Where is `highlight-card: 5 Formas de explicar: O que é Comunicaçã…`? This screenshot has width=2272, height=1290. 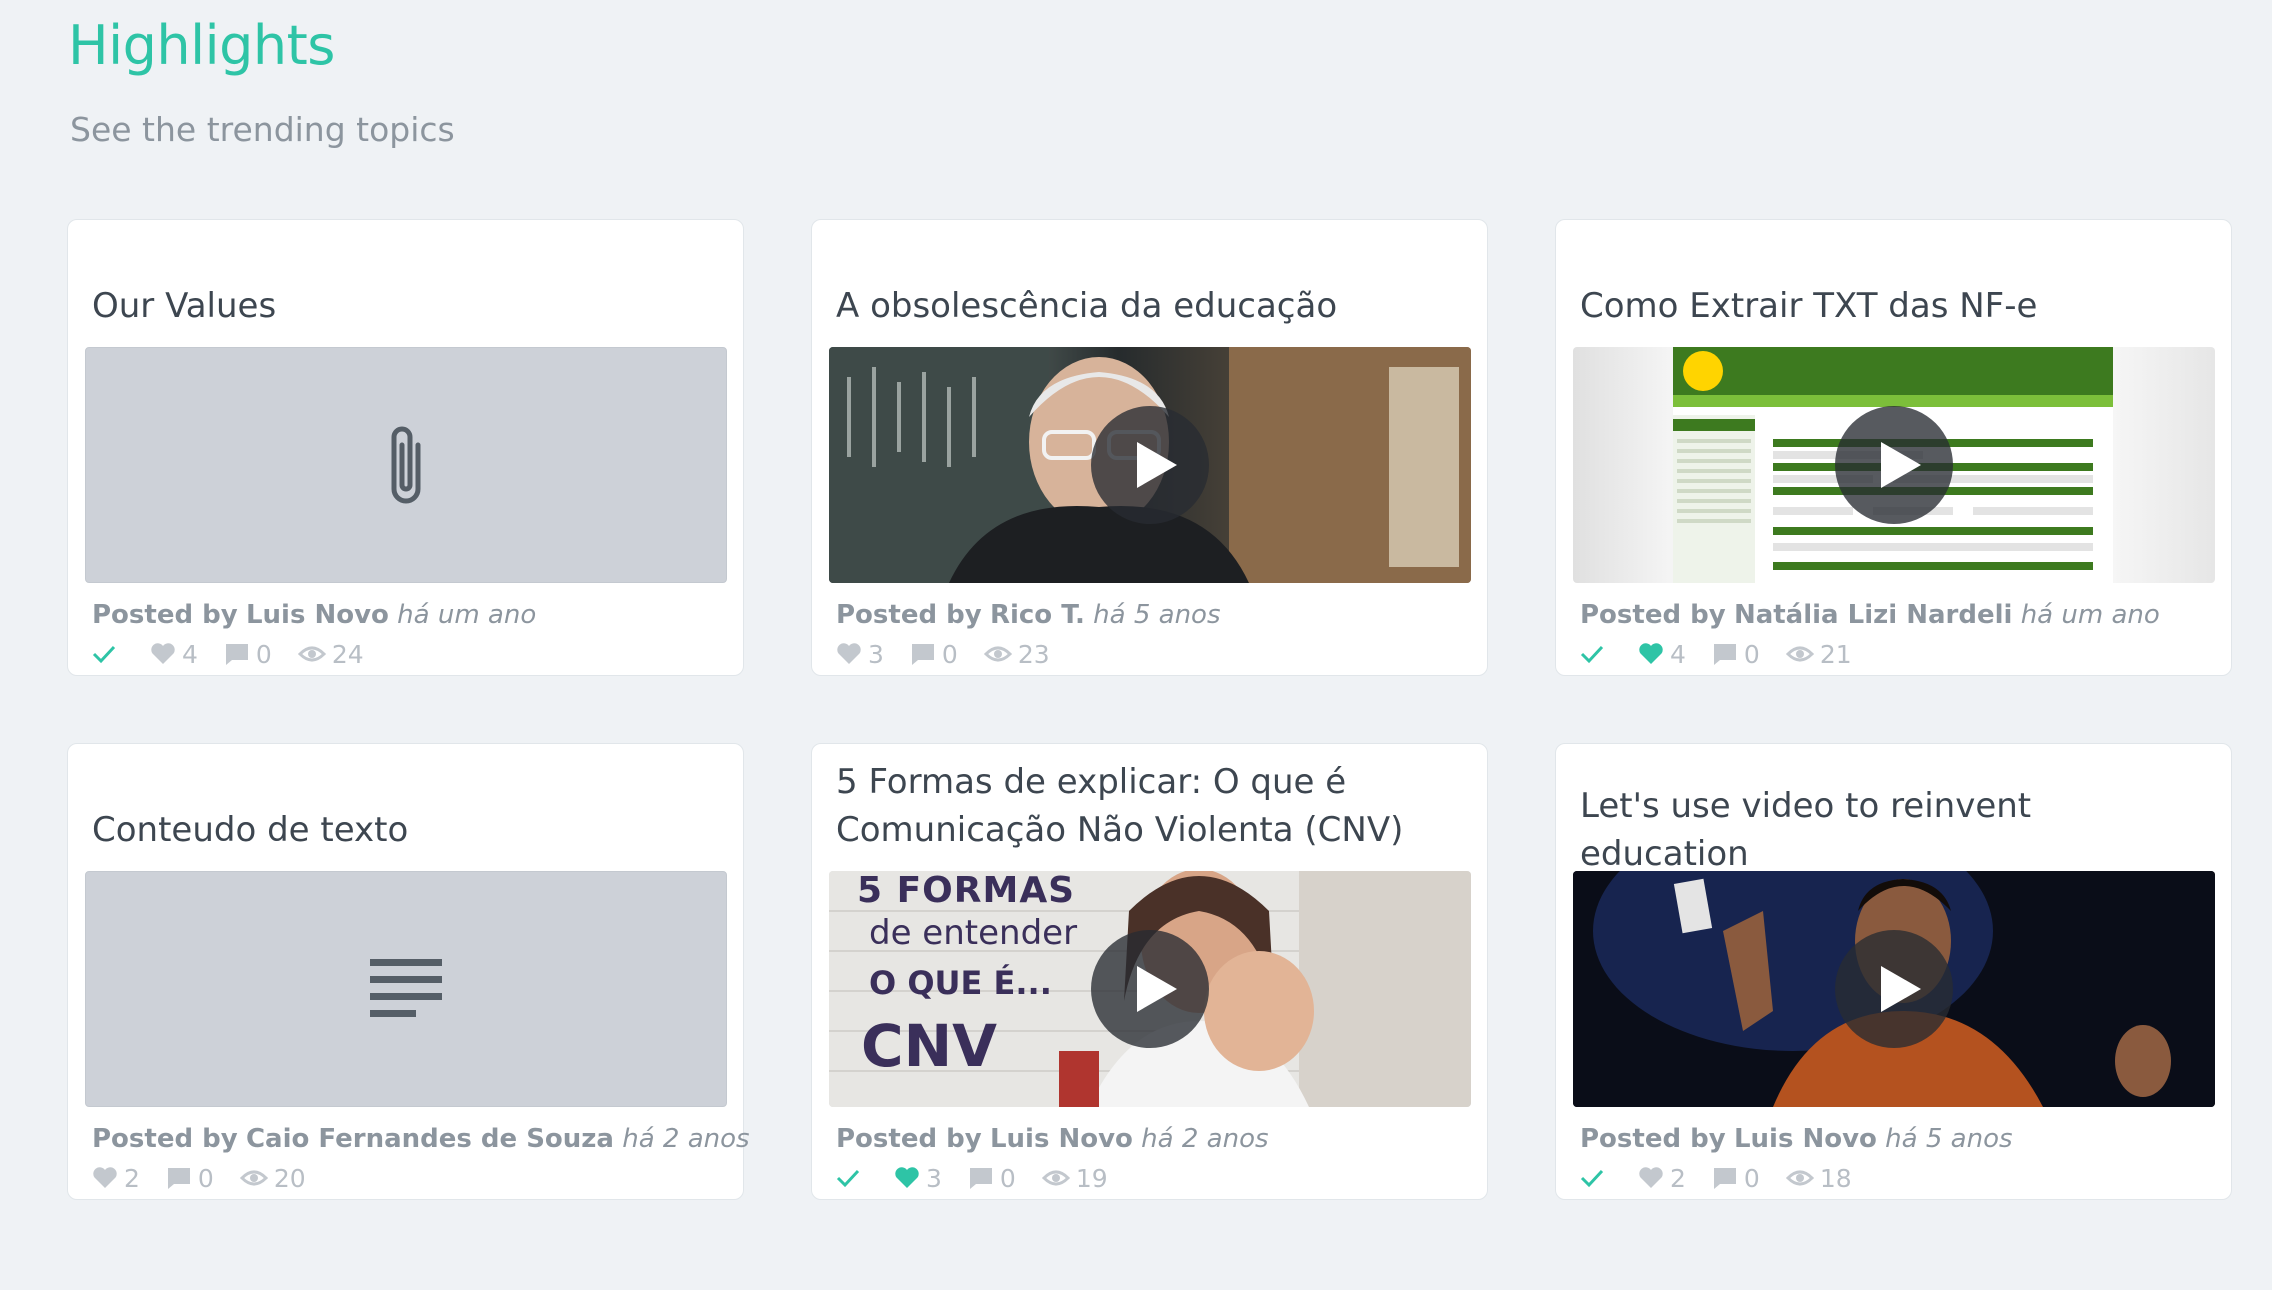
highlight-card: 5 Formas de explicar: O que é Comunicaçã… is located at coordinates (1149, 971).